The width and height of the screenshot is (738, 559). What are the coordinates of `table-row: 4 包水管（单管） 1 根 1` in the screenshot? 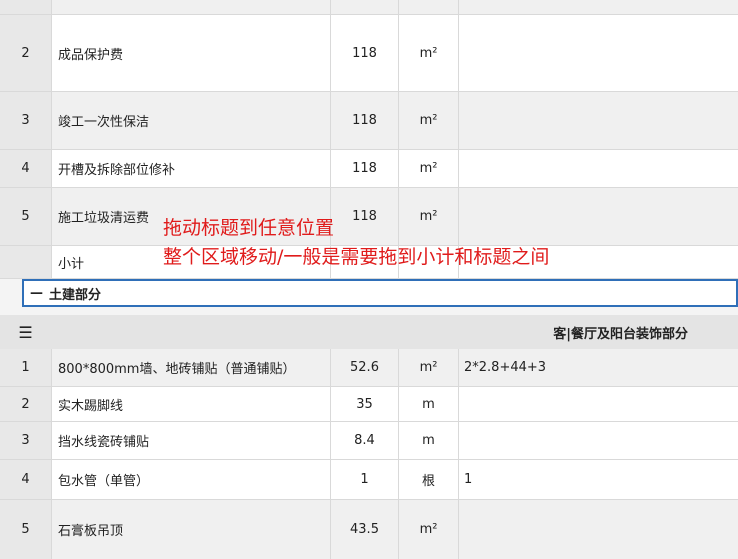 It's located at (369, 480).